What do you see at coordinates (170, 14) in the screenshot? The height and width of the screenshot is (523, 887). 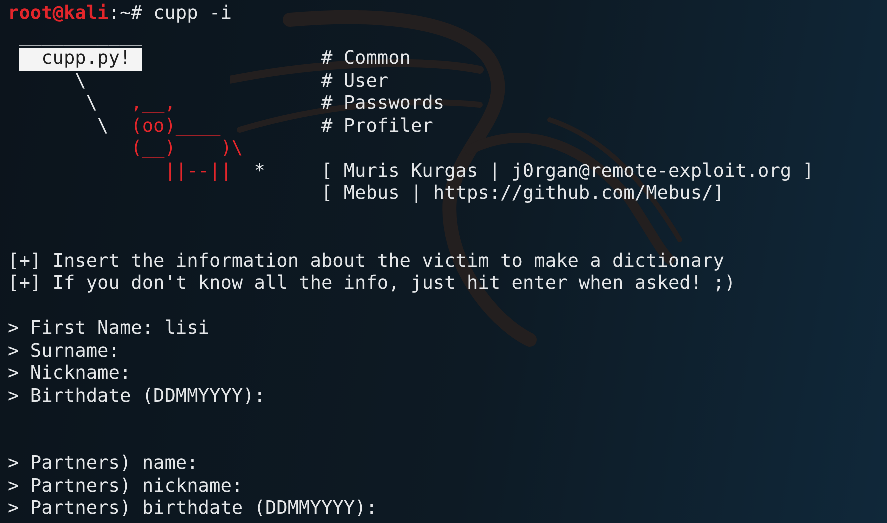 I see `command-text: :~# cupp -i` at bounding box center [170, 14].